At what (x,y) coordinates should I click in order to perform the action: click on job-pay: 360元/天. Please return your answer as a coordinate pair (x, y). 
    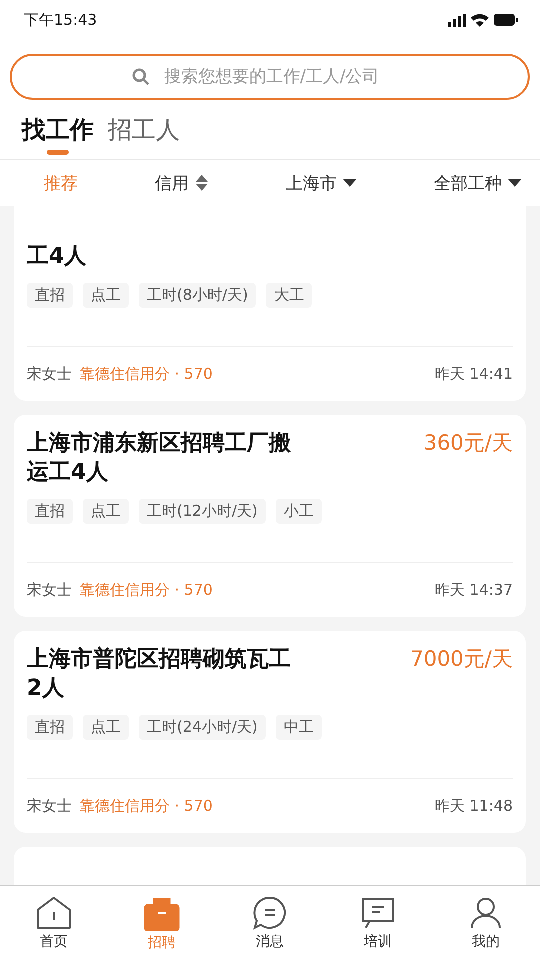
    Looking at the image, I should click on (468, 443).